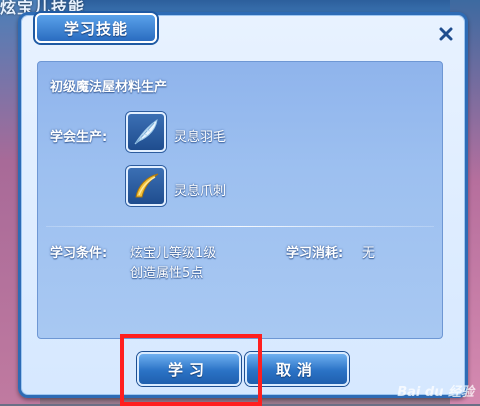  I want to click on learn-label: 学会生产:, so click(79, 137).